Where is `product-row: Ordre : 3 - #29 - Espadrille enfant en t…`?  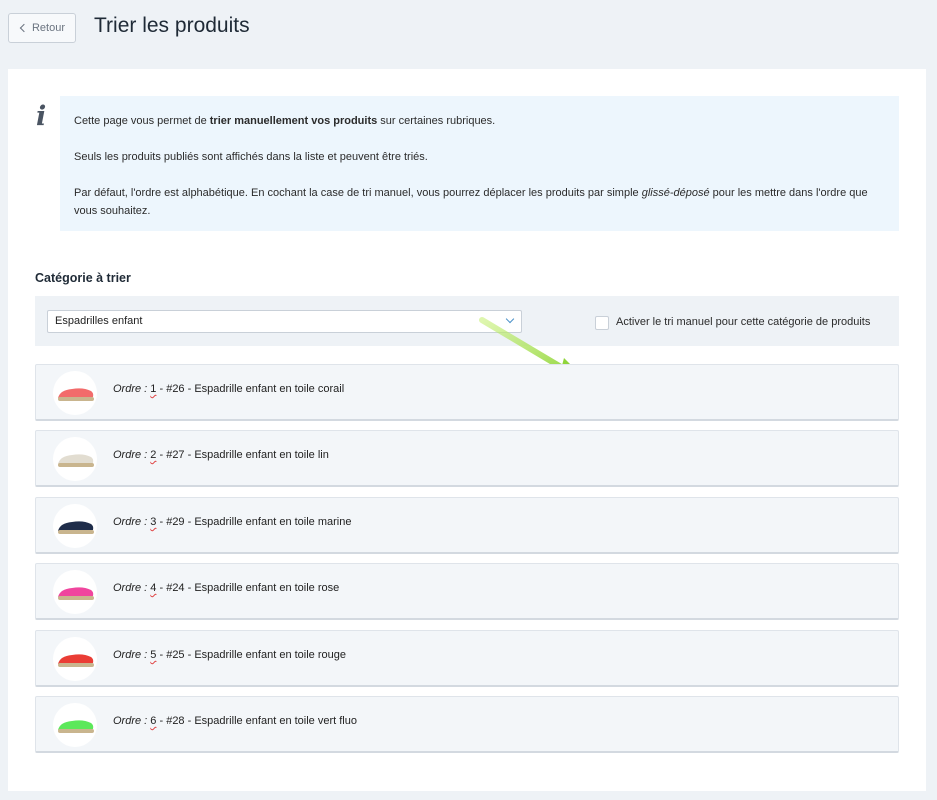
product-row: Ordre : 3 - #29 - Espadrille enfant en t… is located at coordinates (467, 525).